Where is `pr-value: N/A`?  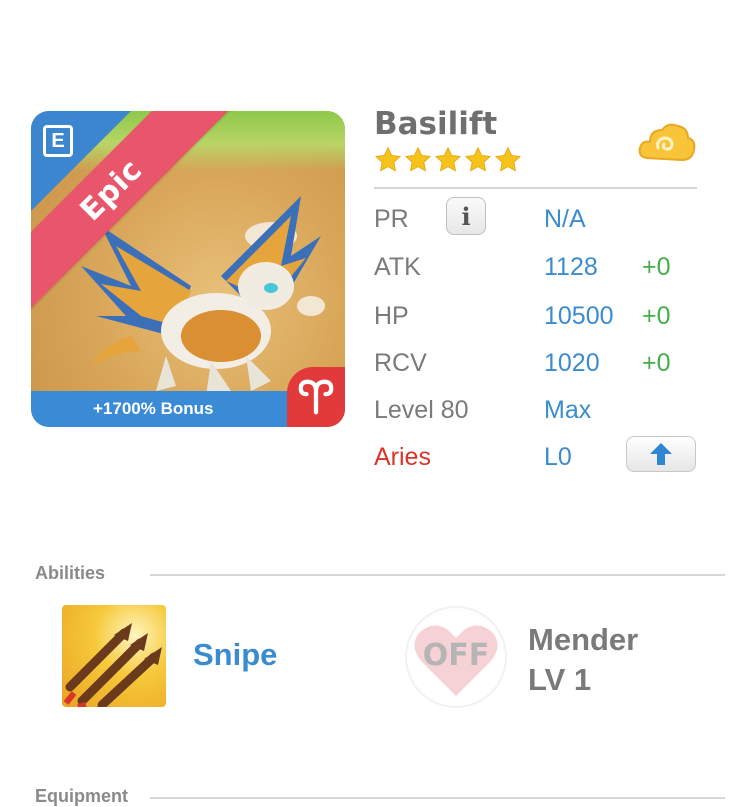
pr-value: N/A is located at coordinates (565, 219).